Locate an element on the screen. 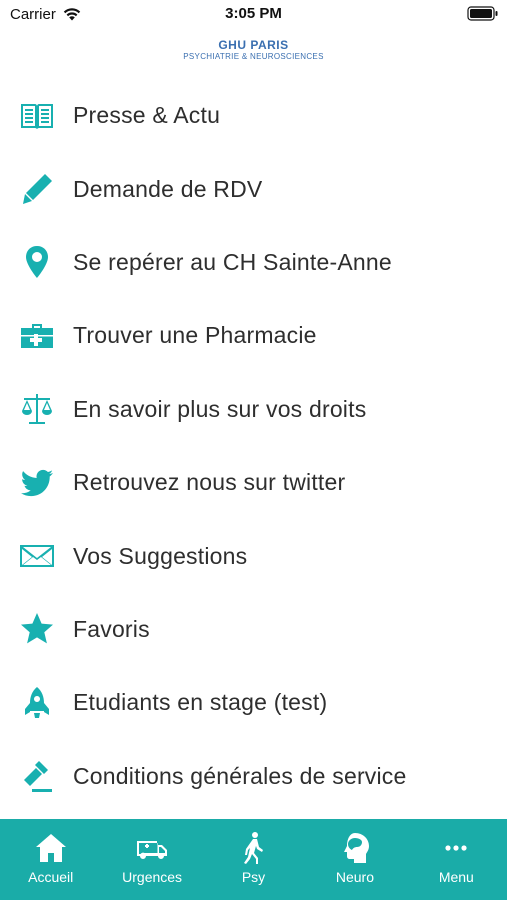  head-brain-icon is located at coordinates (356, 848).